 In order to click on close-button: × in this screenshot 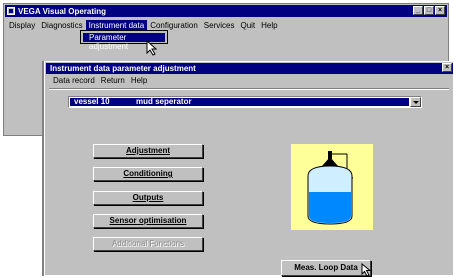, I will do `click(440, 10)`.